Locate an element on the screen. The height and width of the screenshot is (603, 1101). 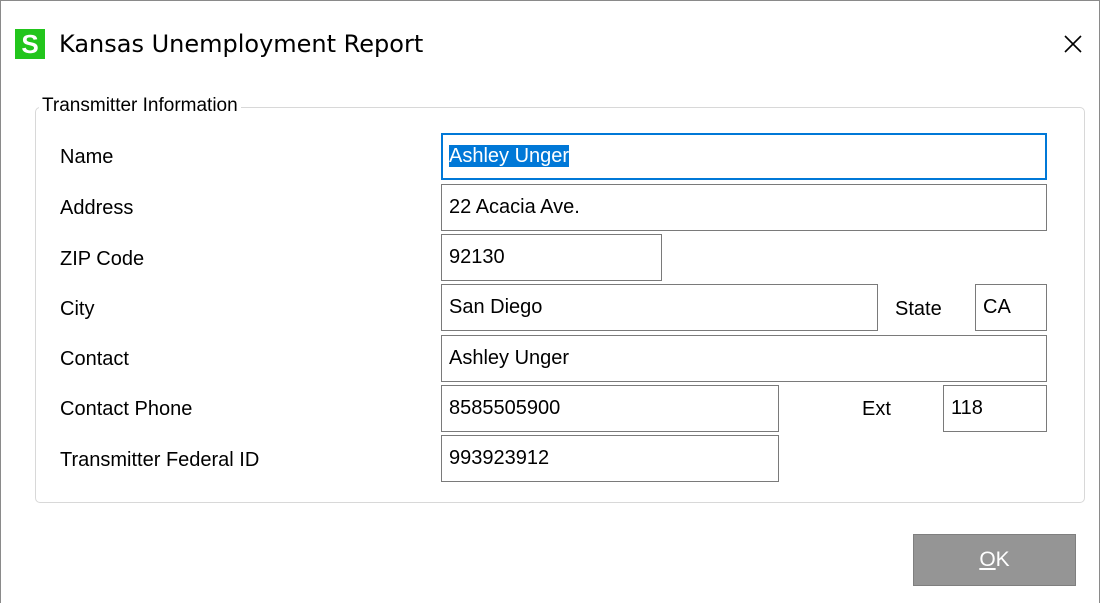
window-title: Kansas Unemployment Report is located at coordinates (241, 44).